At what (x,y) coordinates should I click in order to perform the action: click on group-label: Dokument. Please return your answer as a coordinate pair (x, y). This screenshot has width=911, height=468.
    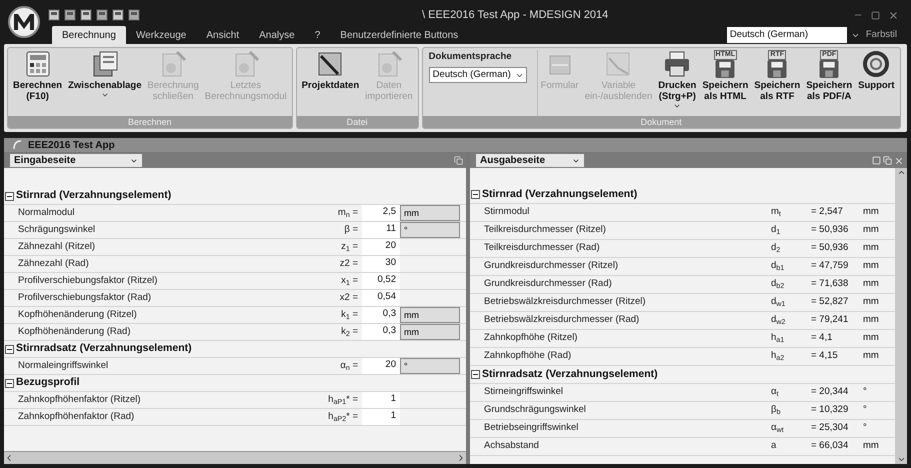
    Looking at the image, I should click on (661, 122).